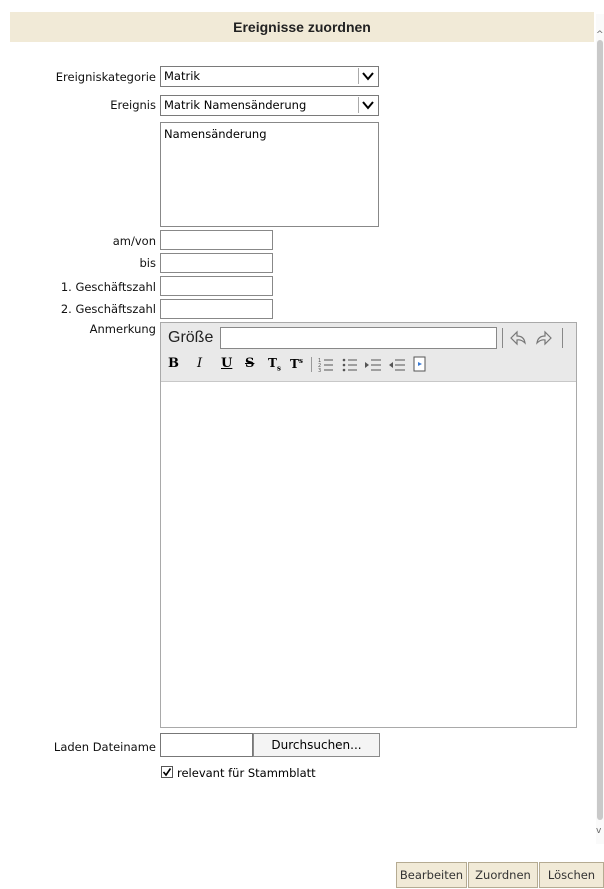  I want to click on source-icon, so click(420, 365).